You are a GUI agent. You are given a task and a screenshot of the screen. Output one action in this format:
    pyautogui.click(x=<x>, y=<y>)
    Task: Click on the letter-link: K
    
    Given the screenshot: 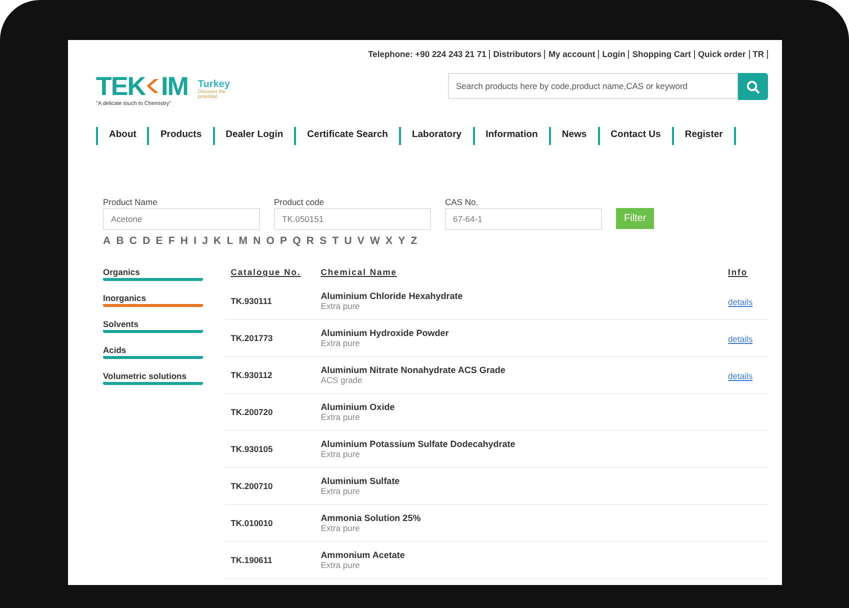 What is the action you would take?
    pyautogui.click(x=218, y=241)
    